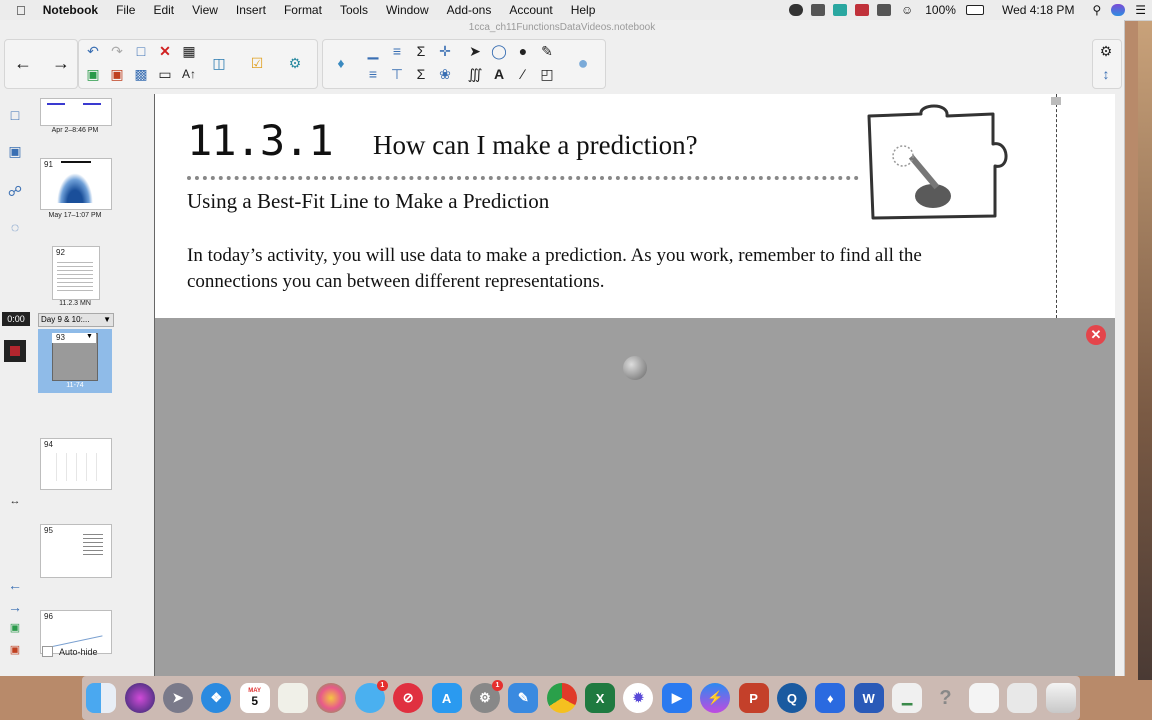 The width and height of the screenshot is (1152, 720). Describe the element at coordinates (676, 698) in the screenshot. I see `zoom-icon: ▶` at that location.